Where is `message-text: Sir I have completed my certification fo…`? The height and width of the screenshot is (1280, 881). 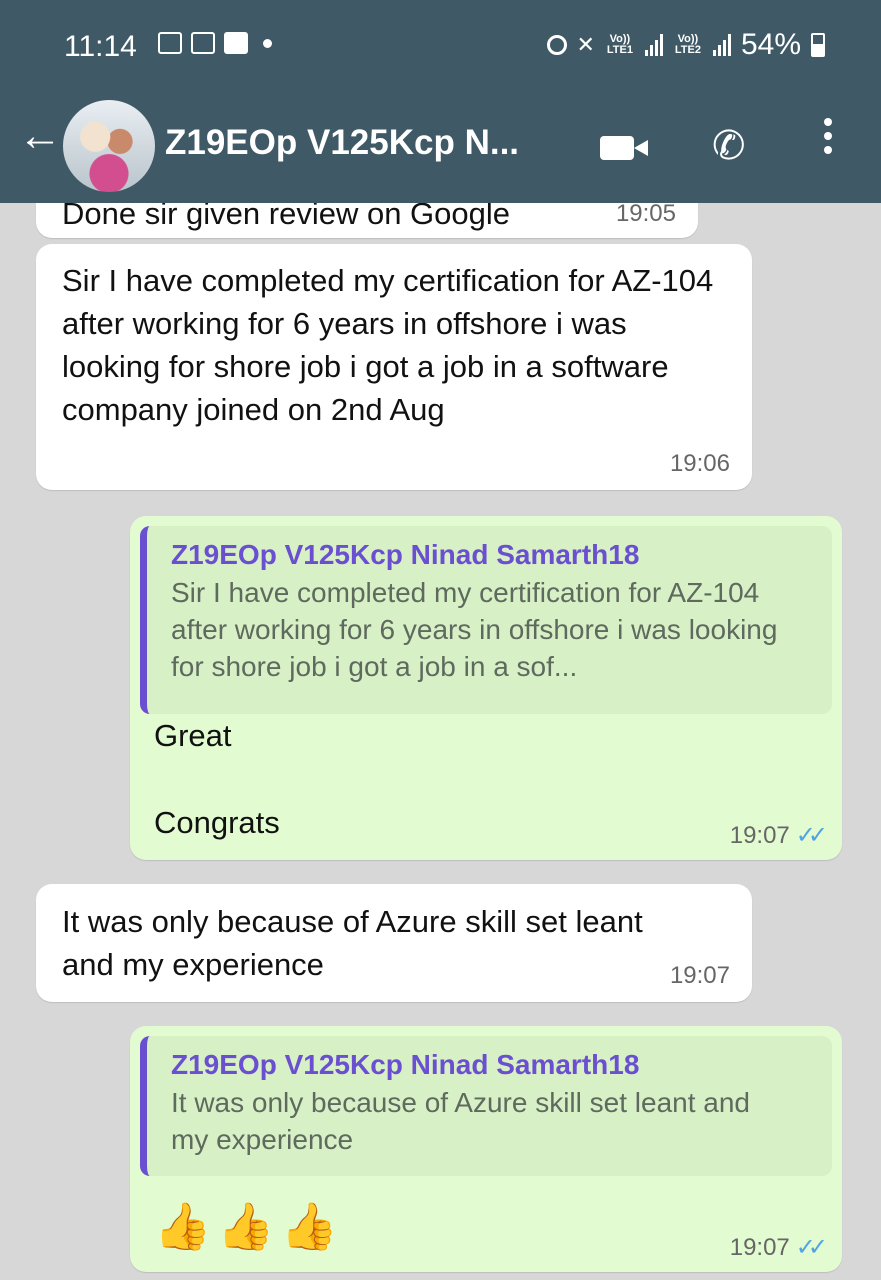
message-text: Sir I have completed my certification fo… is located at coordinates (388, 345).